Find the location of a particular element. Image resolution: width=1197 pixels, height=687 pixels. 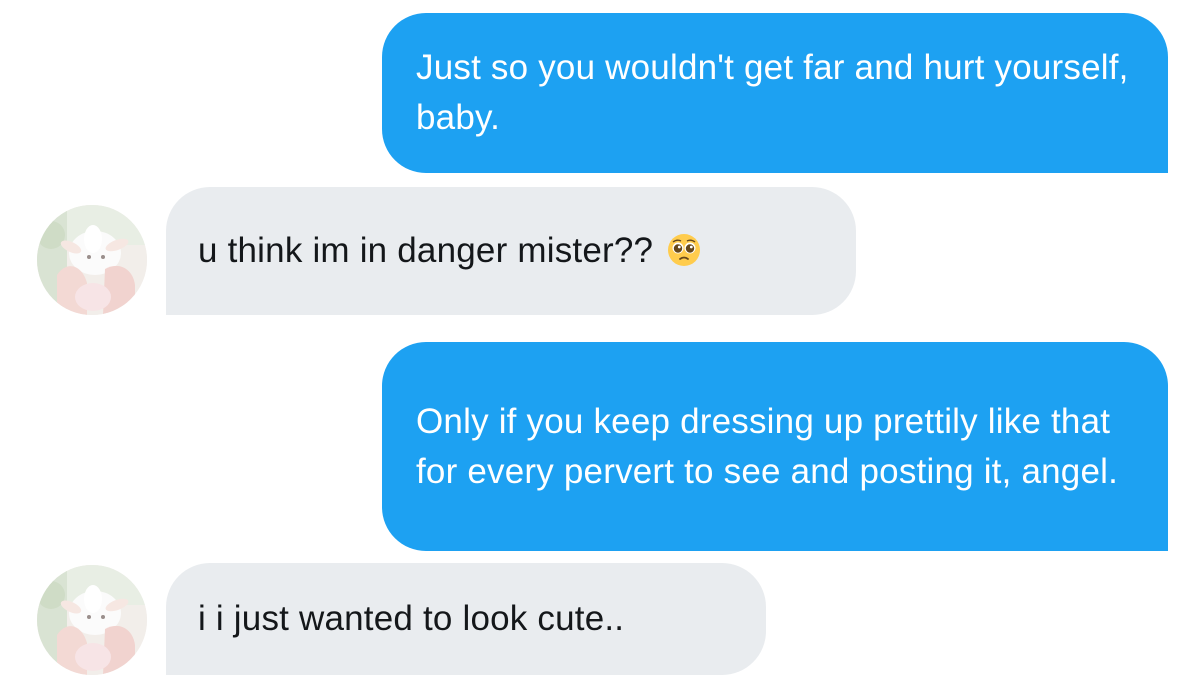

incoming-message-bubble: u think im in danger mister?? is located at coordinates (511, 251).